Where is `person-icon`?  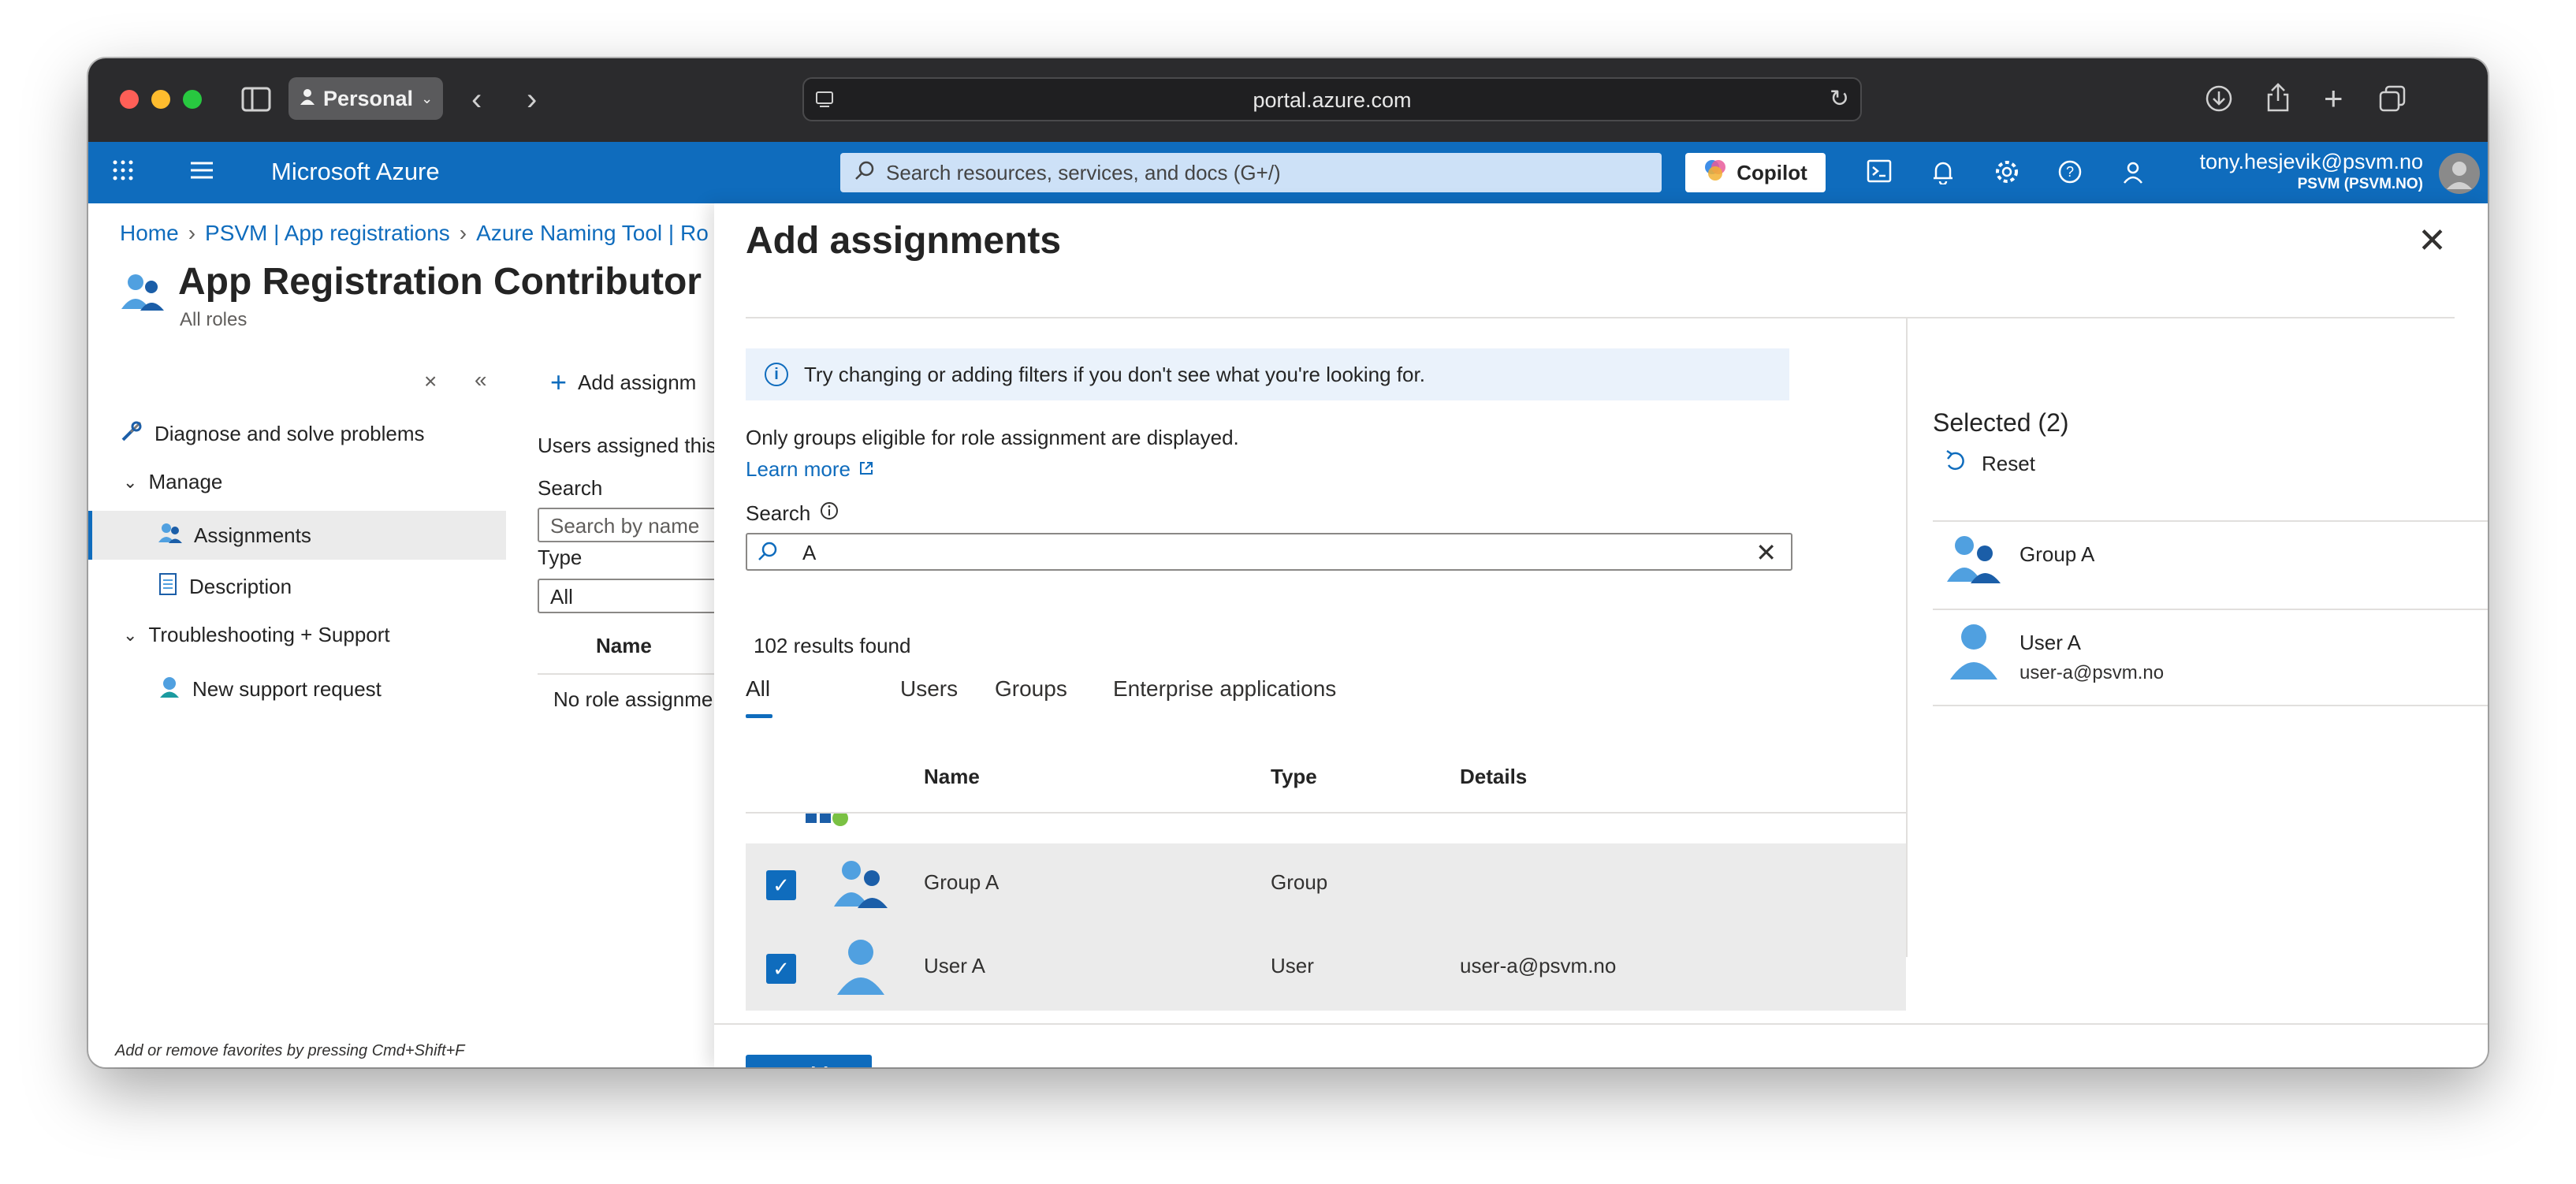 person-icon is located at coordinates (307, 99).